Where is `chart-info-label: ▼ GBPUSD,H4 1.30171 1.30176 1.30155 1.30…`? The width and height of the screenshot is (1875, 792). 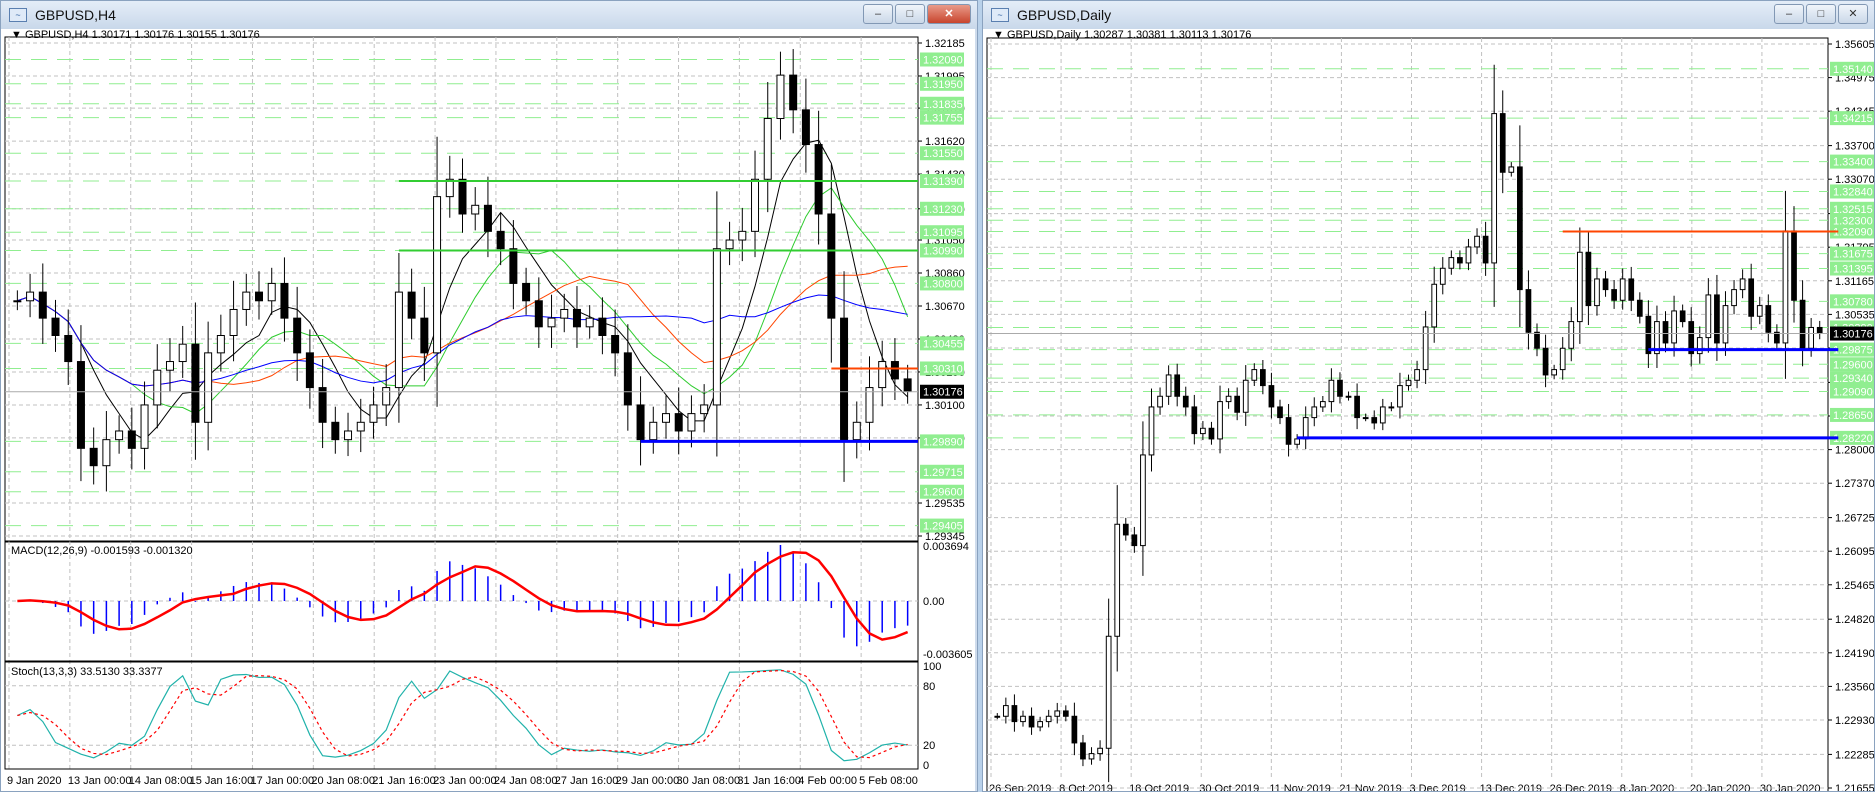
chart-info-label: ▼ GBPUSD,H4 1.30171 1.30176 1.30155 1.30… is located at coordinates (135, 35).